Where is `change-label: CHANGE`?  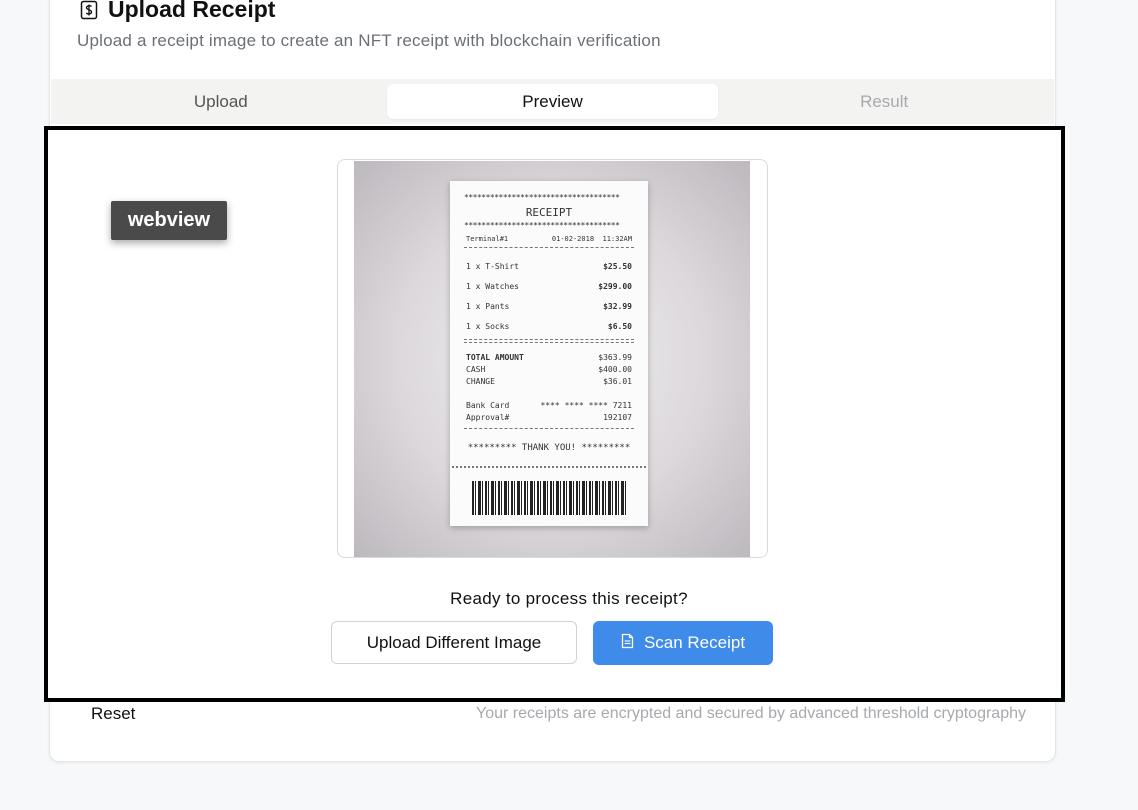 change-label: CHANGE is located at coordinates (480, 381).